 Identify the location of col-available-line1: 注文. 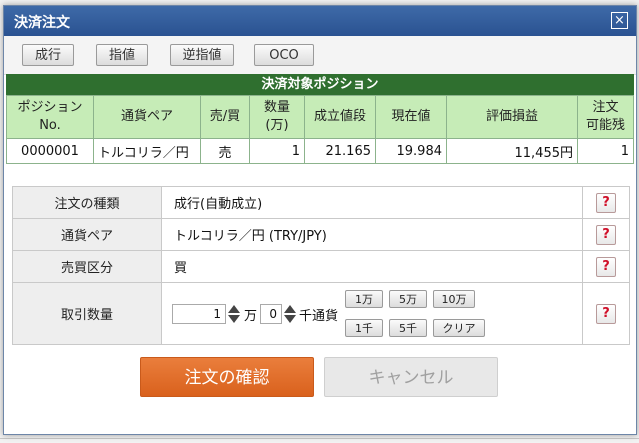
(605, 107).